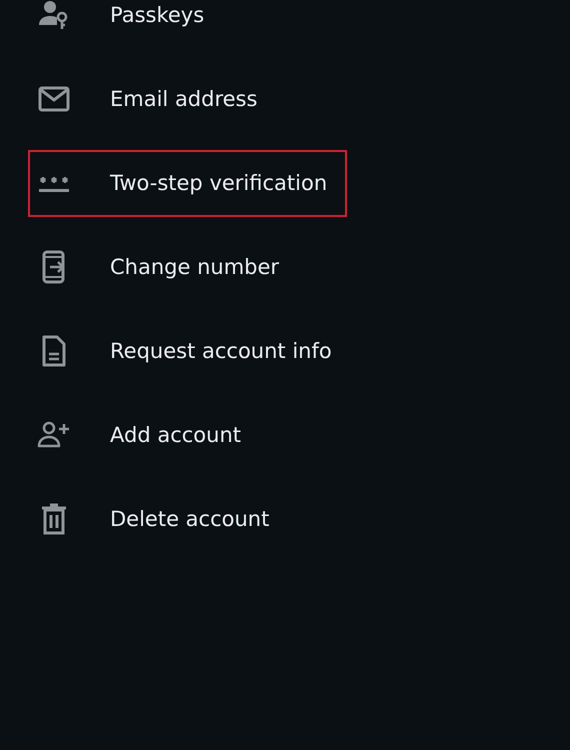 This screenshot has width=570, height=750. What do you see at coordinates (190, 519) in the screenshot?
I see `settings-item: Delete account` at bounding box center [190, 519].